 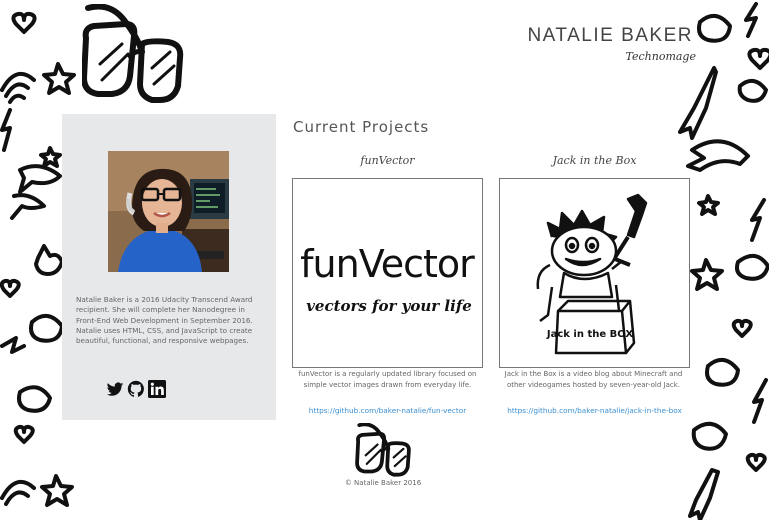 What do you see at coordinates (610, 35) in the screenshot?
I see `site-name: NATALIE BAKER` at bounding box center [610, 35].